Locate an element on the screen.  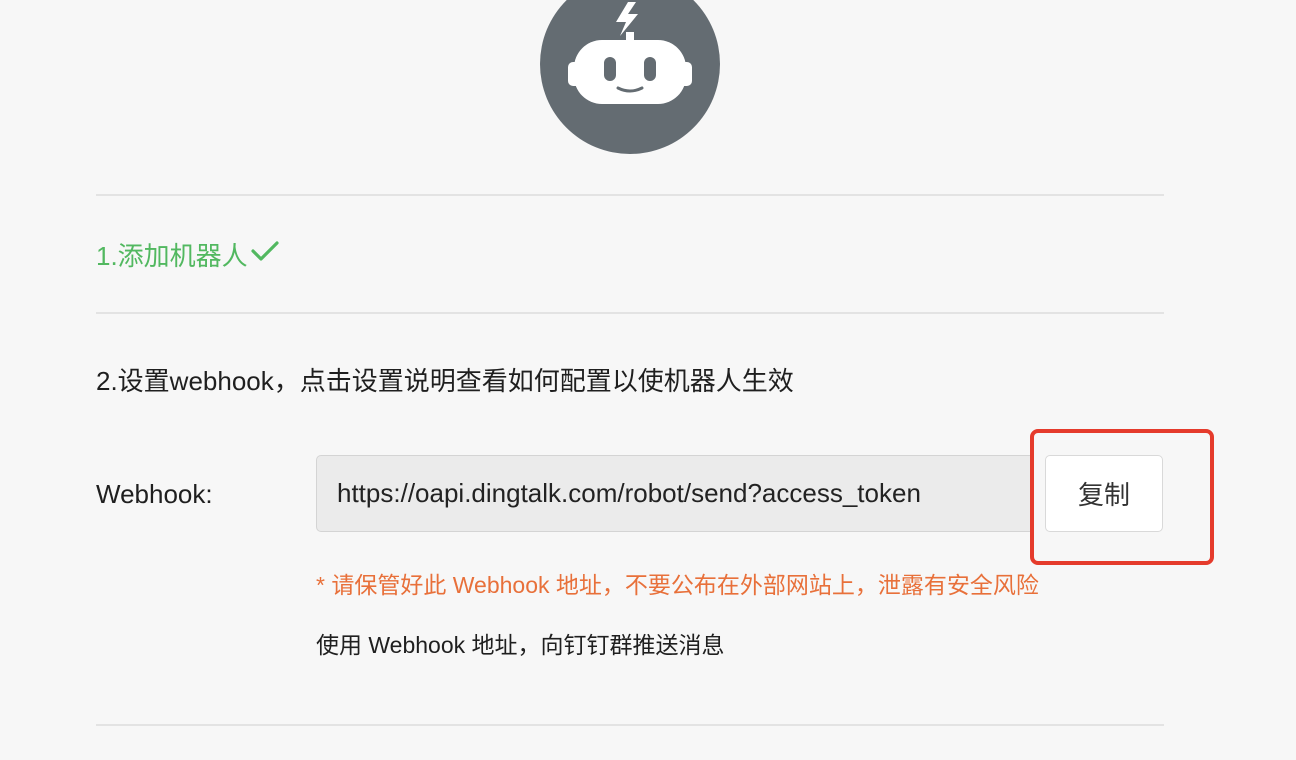
step-1-label: 1.添加机器人 is located at coordinates (172, 255).